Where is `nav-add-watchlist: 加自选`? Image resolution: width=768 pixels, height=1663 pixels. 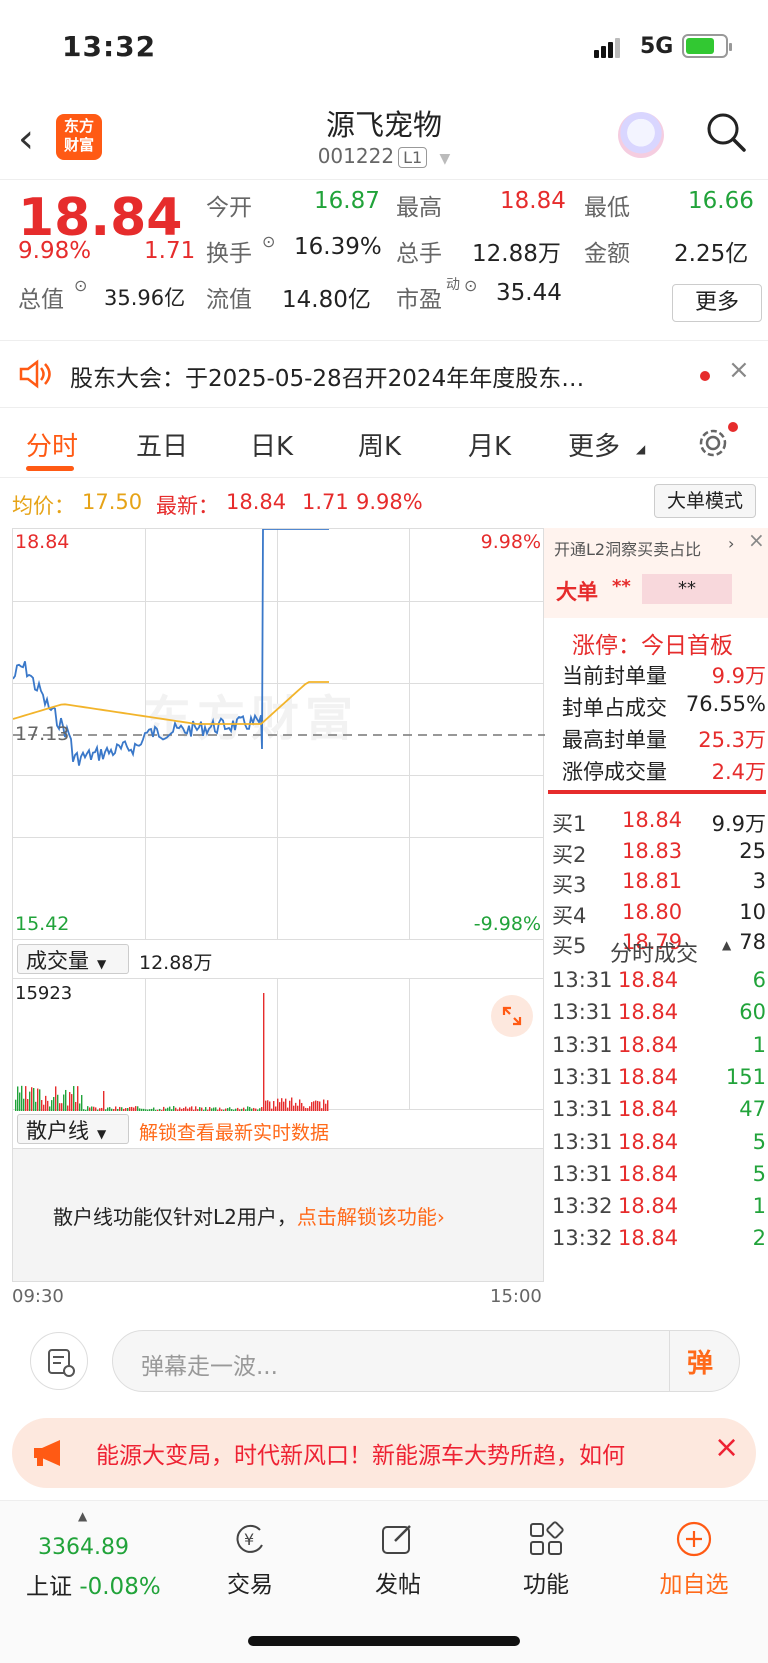 nav-add-watchlist: 加自选 is located at coordinates (694, 1559).